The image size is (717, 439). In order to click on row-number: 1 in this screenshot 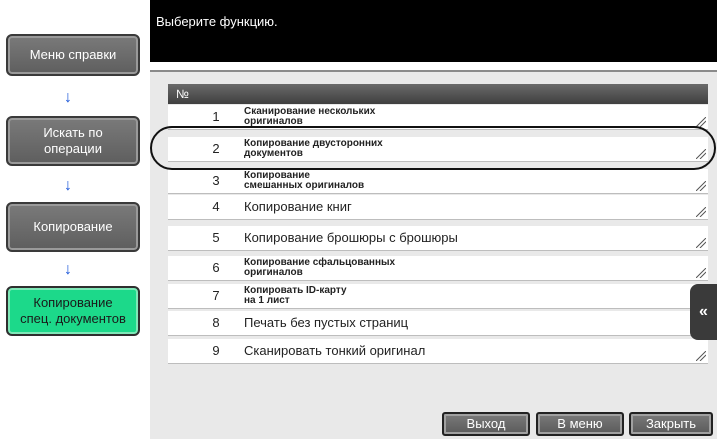, I will do `click(216, 116)`.